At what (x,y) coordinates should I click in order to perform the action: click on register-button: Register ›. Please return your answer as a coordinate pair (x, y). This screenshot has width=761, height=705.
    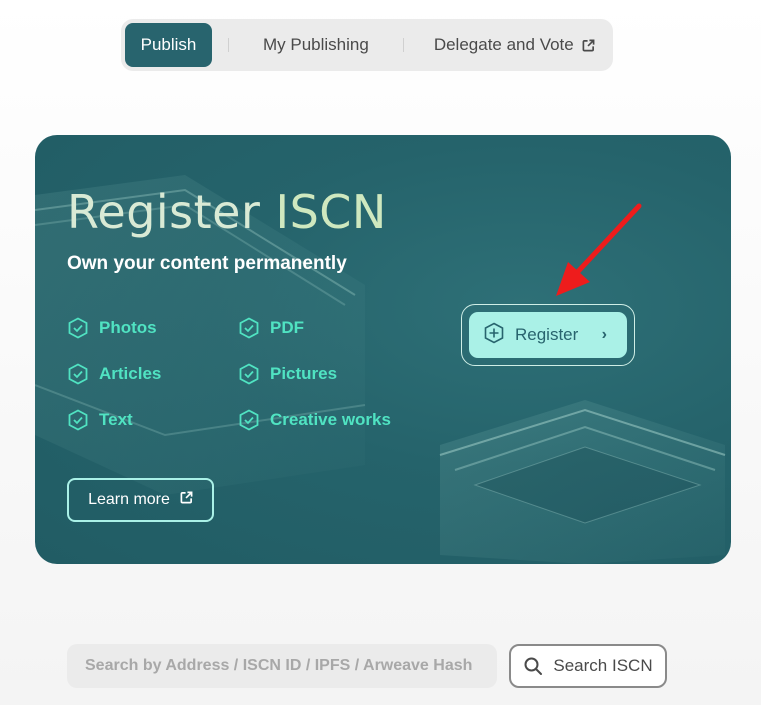
    Looking at the image, I should click on (548, 335).